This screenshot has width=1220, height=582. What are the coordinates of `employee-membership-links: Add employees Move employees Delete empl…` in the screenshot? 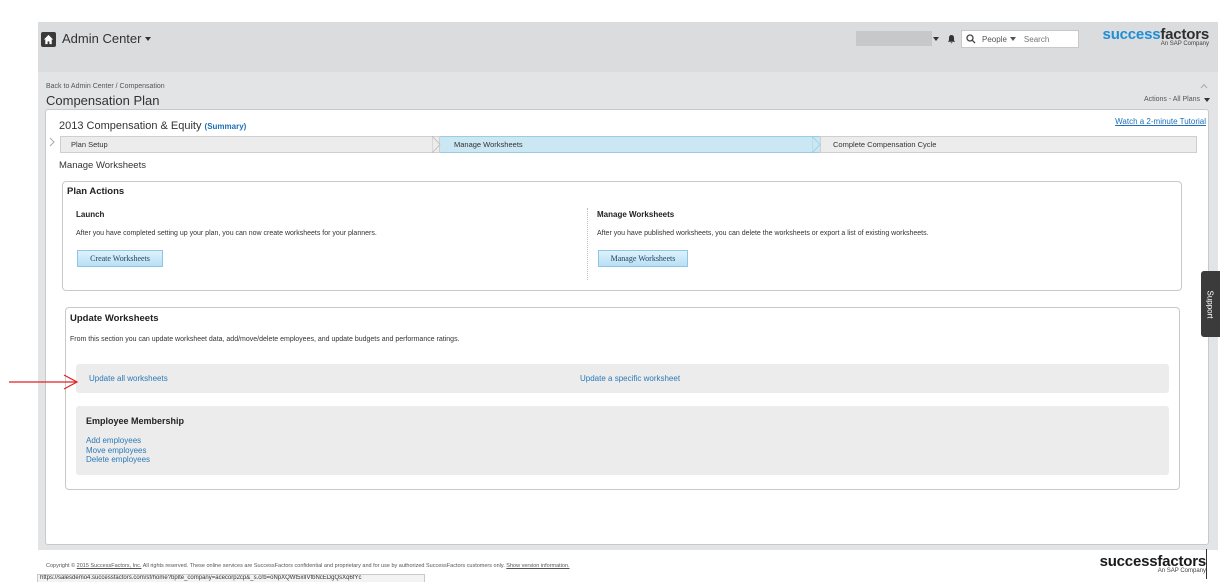 It's located at (118, 450).